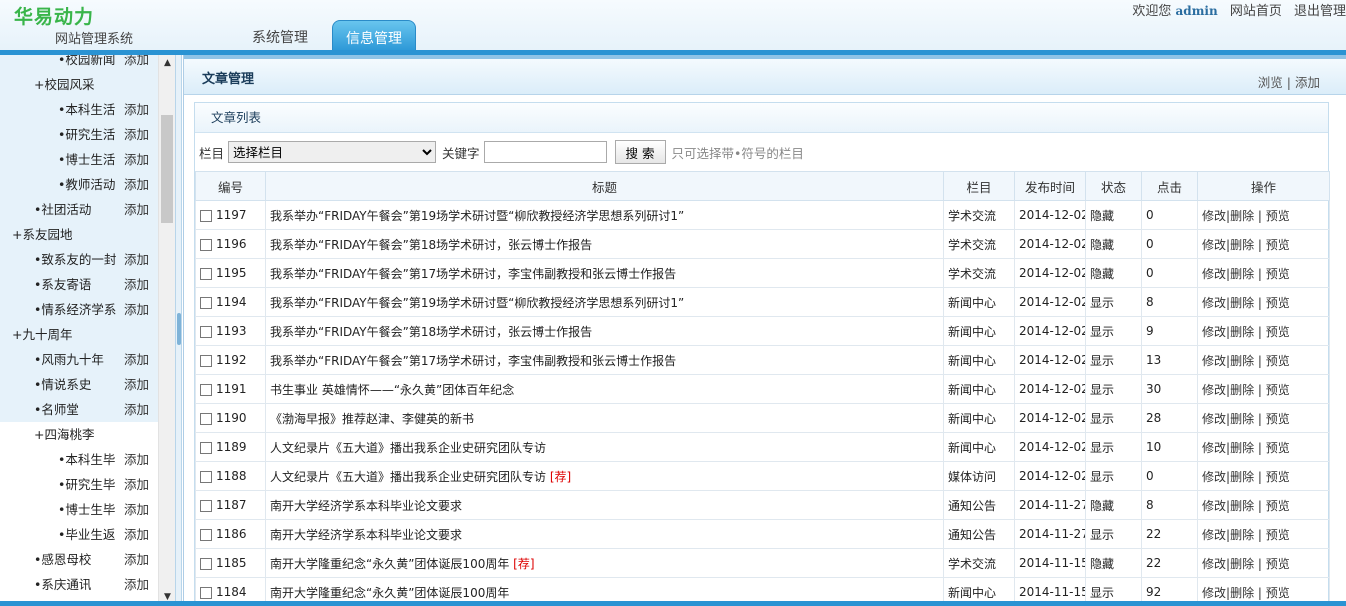  I want to click on sidebar-item: •本科生活 添加, so click(79, 109).